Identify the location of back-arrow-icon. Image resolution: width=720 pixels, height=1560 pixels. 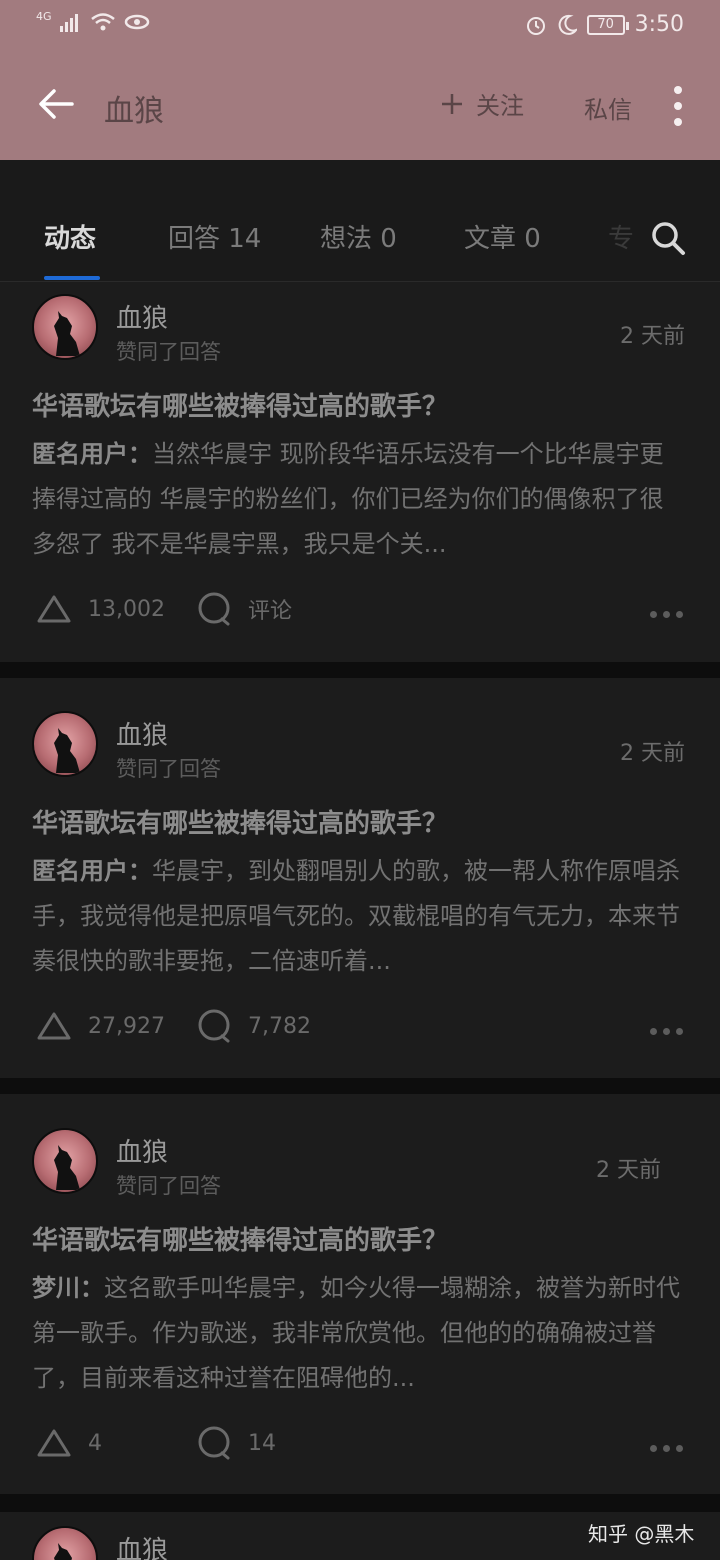
(56, 104).